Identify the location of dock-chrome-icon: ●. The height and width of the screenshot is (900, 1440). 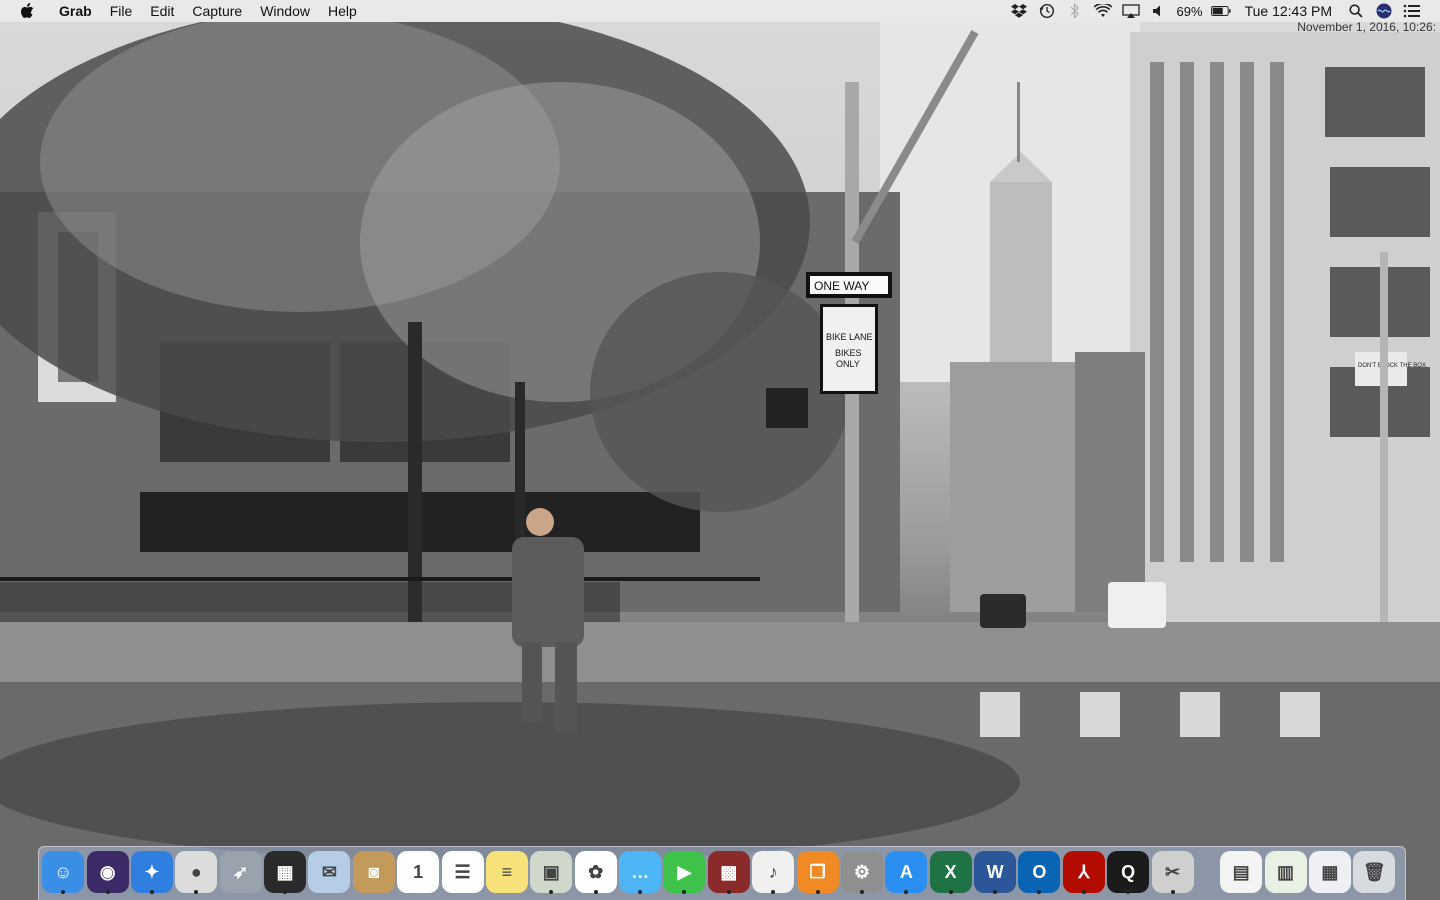
(196, 872).